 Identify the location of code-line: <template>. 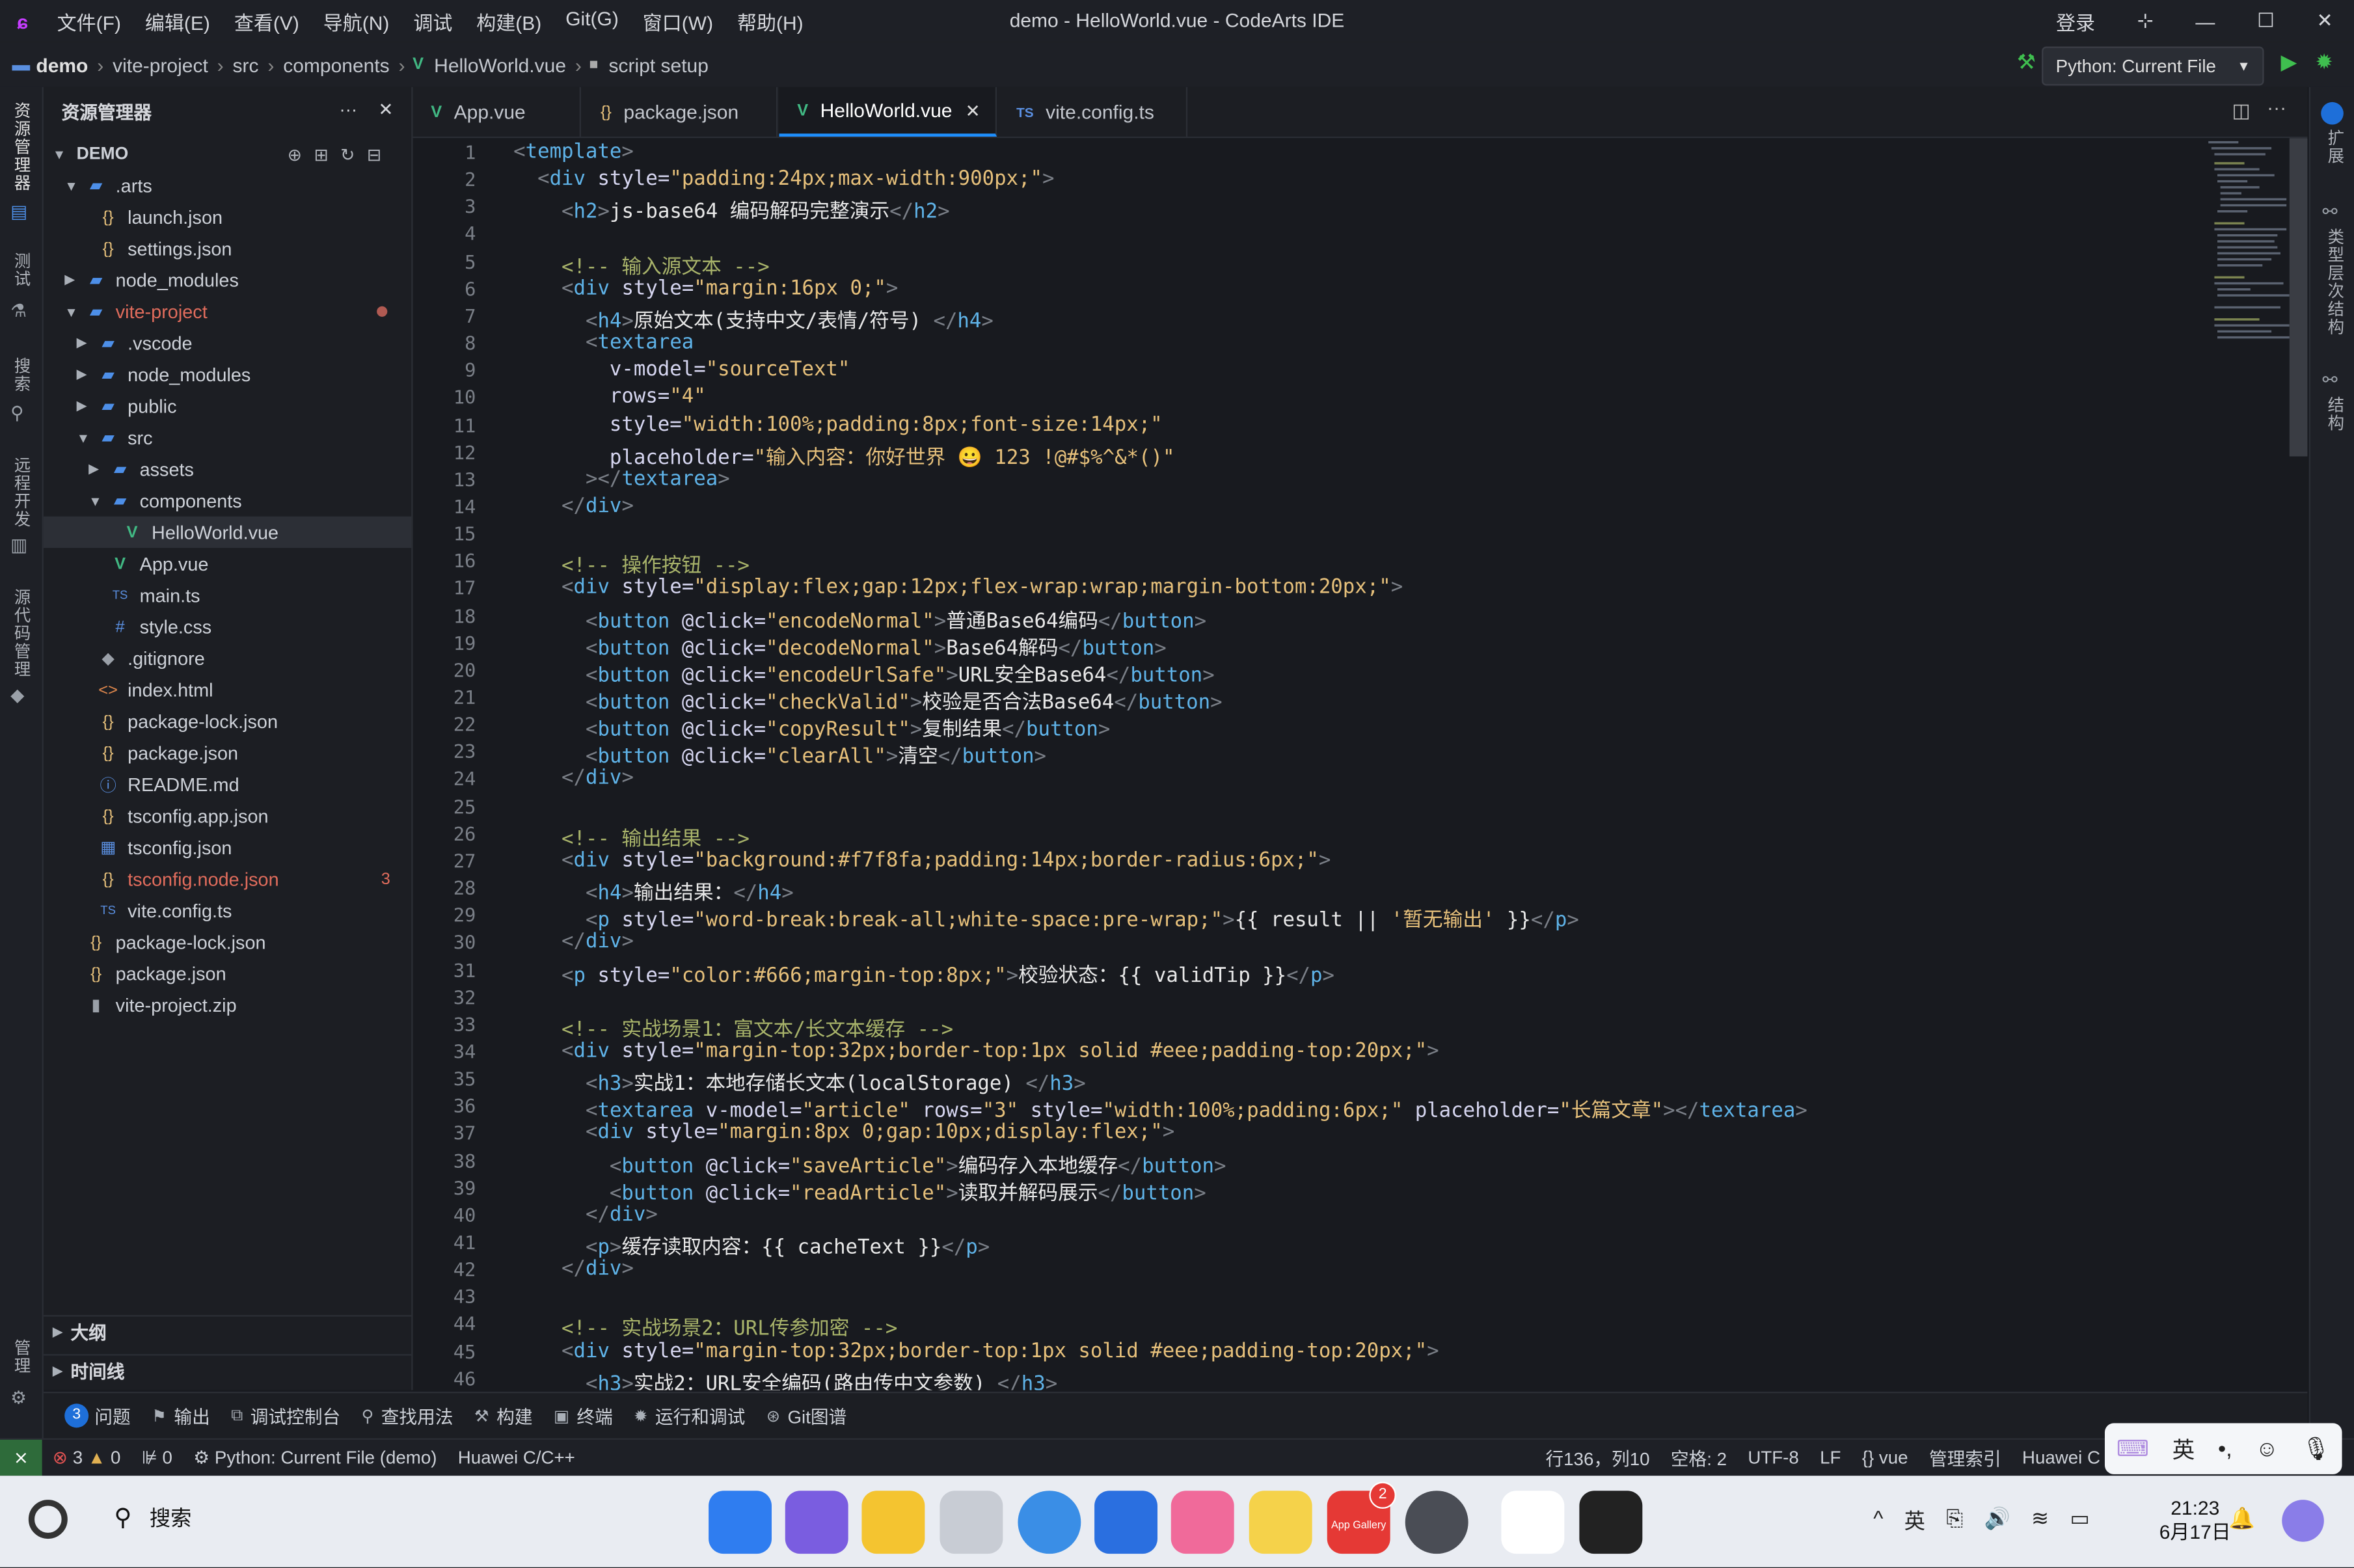
(573, 152).